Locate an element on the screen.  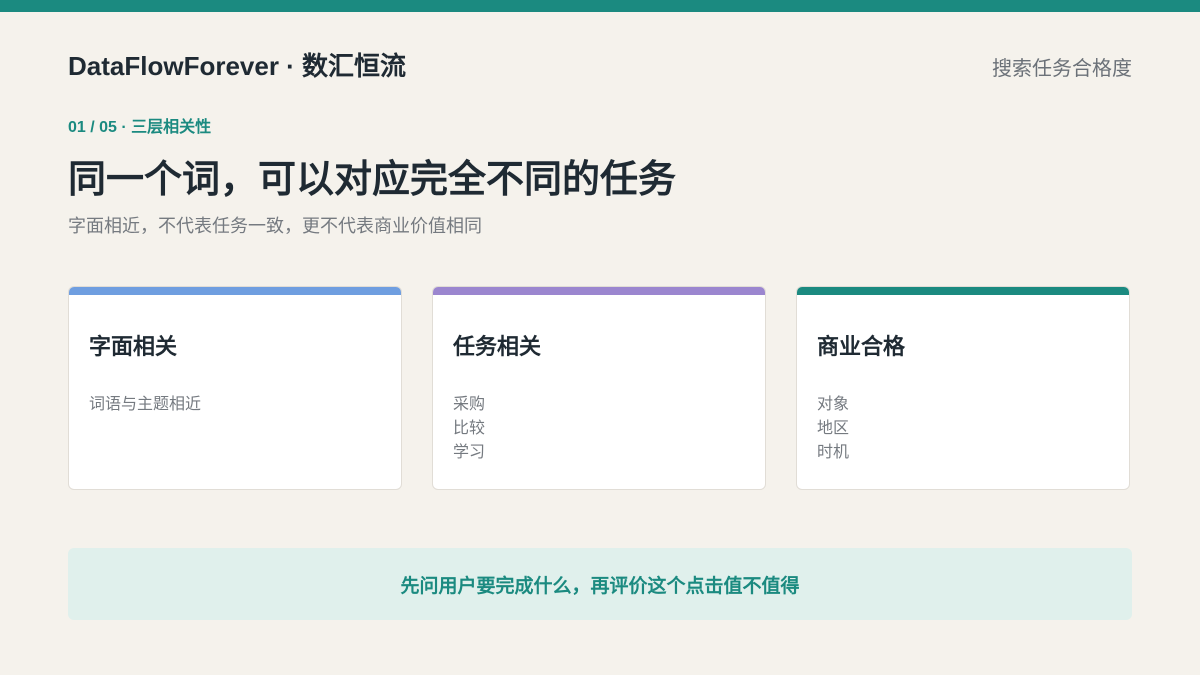
slide-headline: 同一个词，可以对应完全不同的任务 is located at coordinates (372, 180).